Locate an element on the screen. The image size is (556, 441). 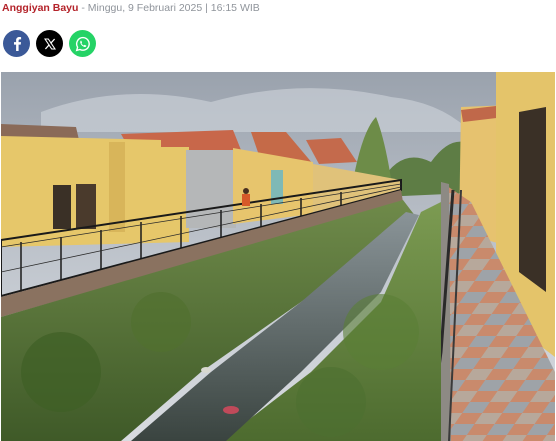
house-left-window is located at coordinates (86, 206).